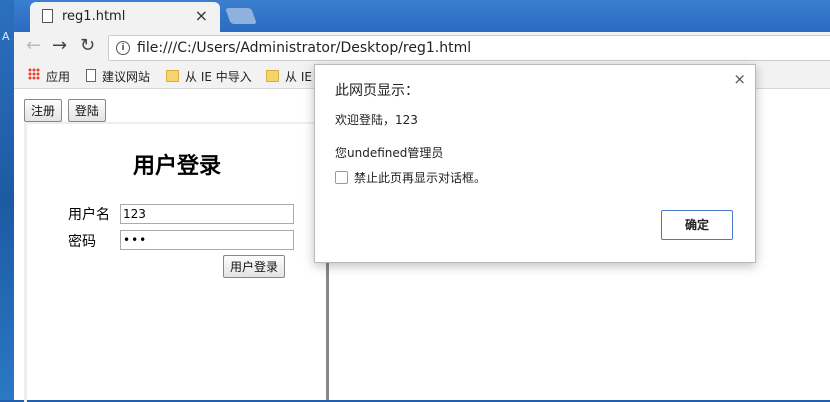 The width and height of the screenshot is (830, 402). Describe the element at coordinates (420, 178) in the screenshot. I see `suppress-dialogs-label: 禁止此页再显示对话框。` at that location.